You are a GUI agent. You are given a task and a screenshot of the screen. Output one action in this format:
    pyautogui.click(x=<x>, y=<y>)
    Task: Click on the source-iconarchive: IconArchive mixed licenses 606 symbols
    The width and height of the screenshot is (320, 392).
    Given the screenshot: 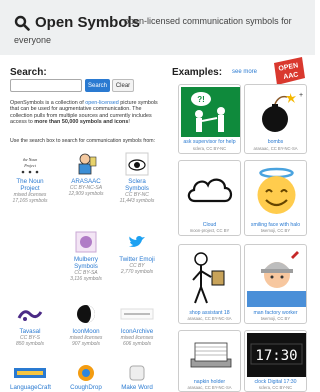 What is the action you would take?
    pyautogui.click(x=137, y=323)
    